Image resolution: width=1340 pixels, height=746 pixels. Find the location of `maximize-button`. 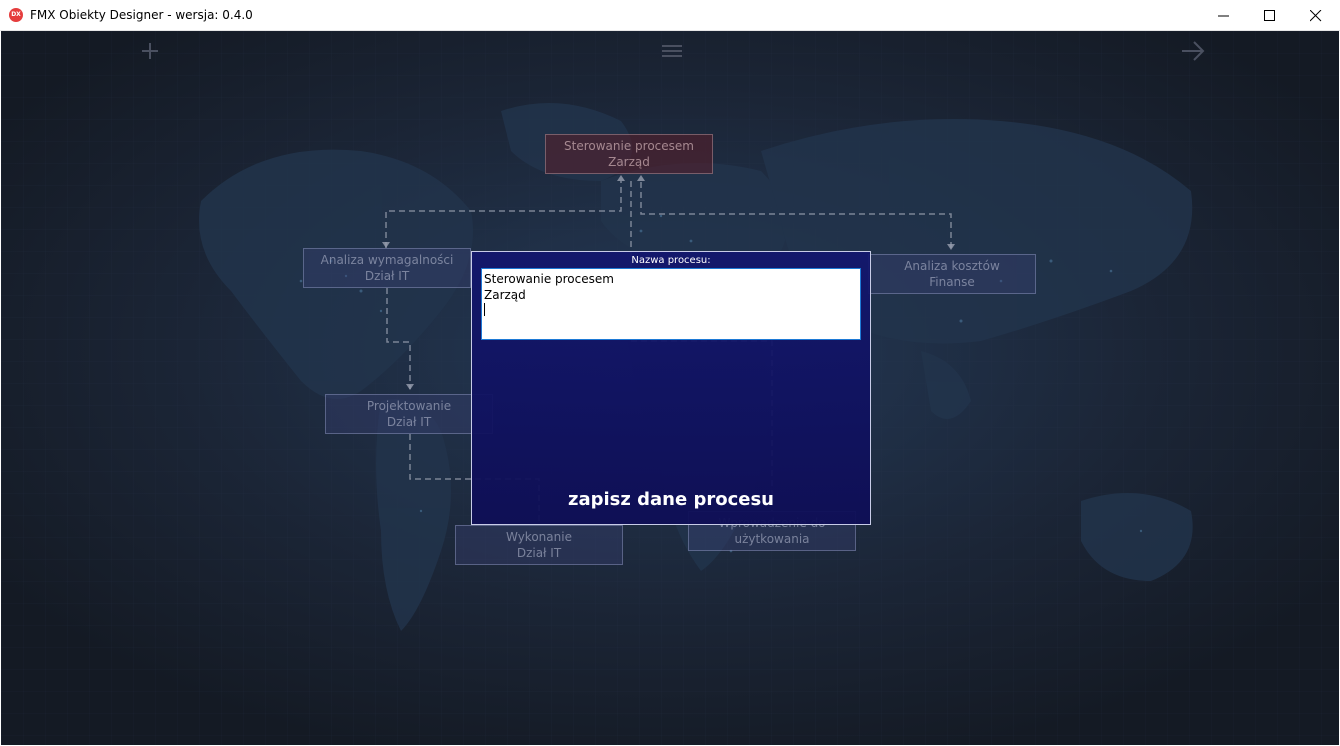

maximize-button is located at coordinates (1270, 15).